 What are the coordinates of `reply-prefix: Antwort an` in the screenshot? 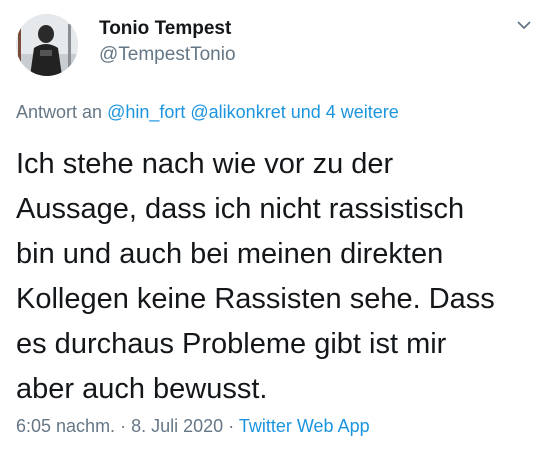 It's located at (59, 112).